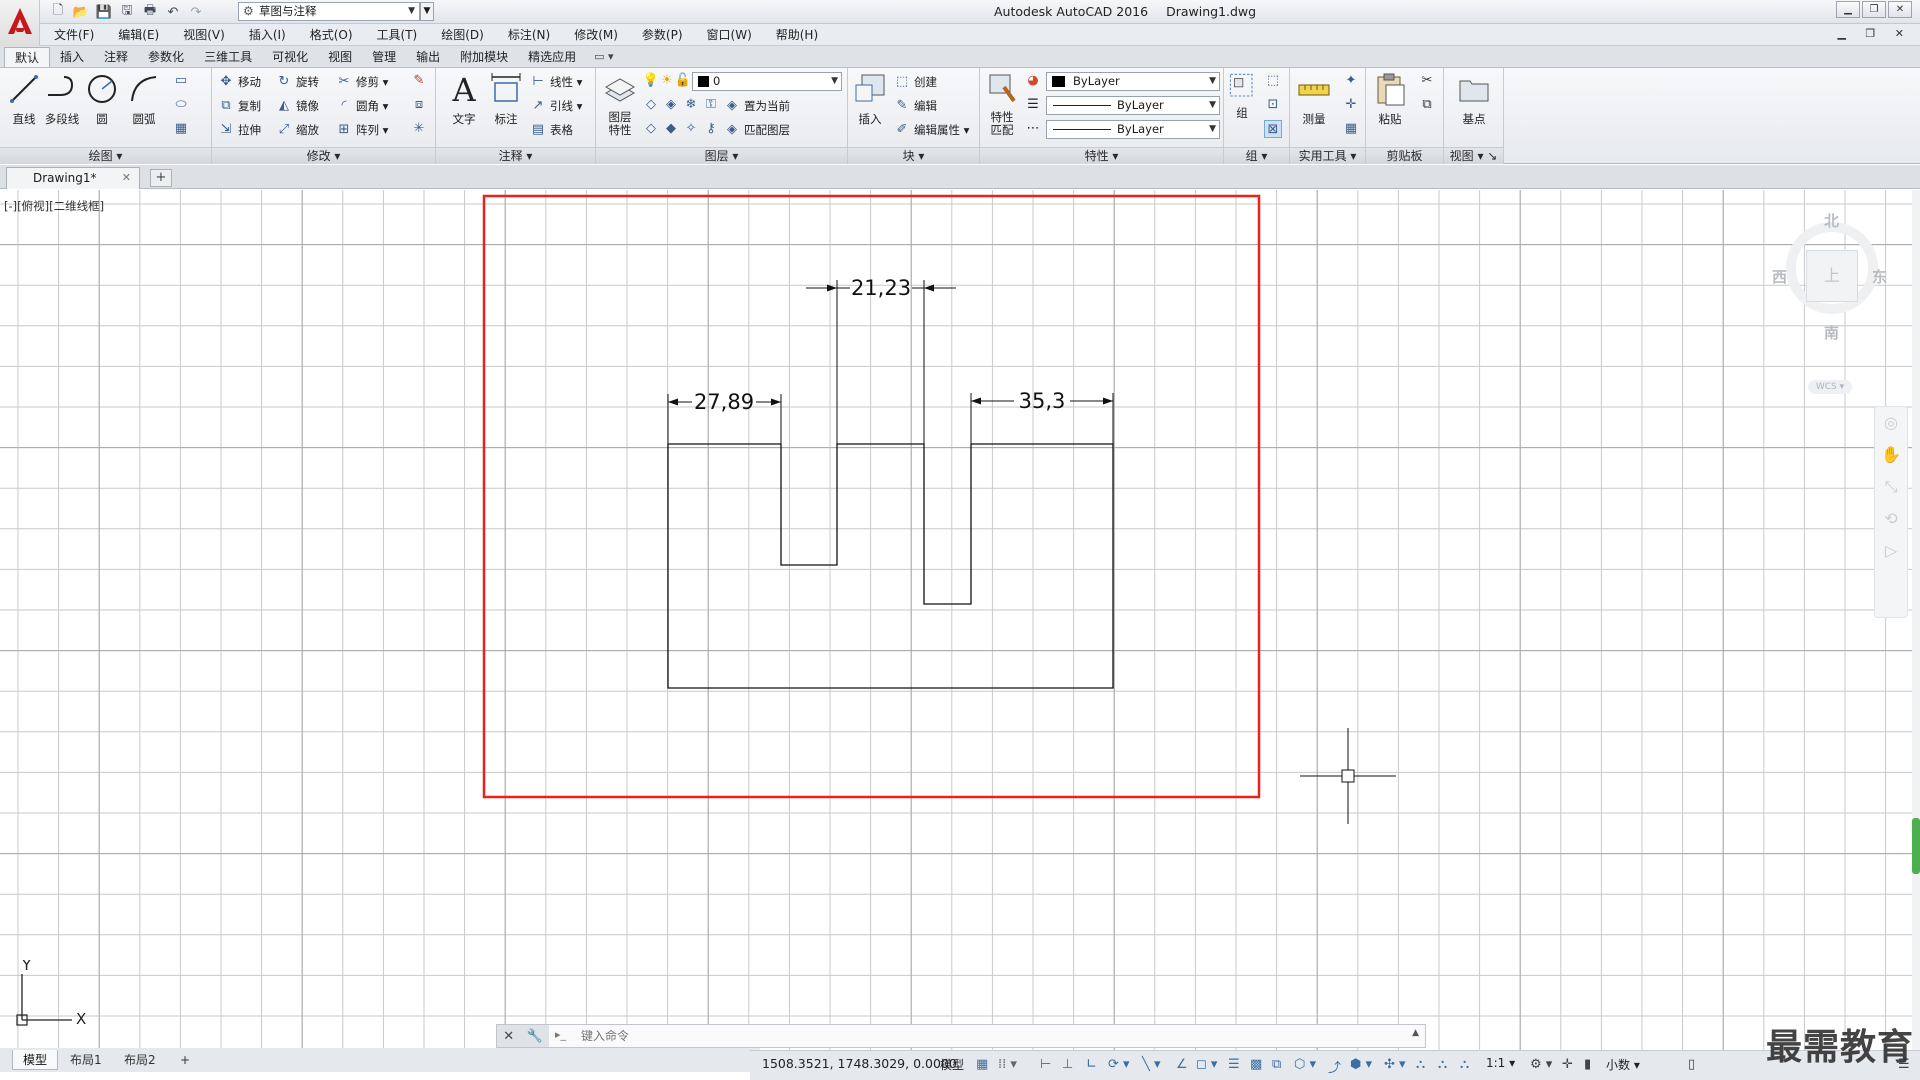 Image resolution: width=1920 pixels, height=1080 pixels. I want to click on menu-item-10: 窗口(W), so click(729, 35).